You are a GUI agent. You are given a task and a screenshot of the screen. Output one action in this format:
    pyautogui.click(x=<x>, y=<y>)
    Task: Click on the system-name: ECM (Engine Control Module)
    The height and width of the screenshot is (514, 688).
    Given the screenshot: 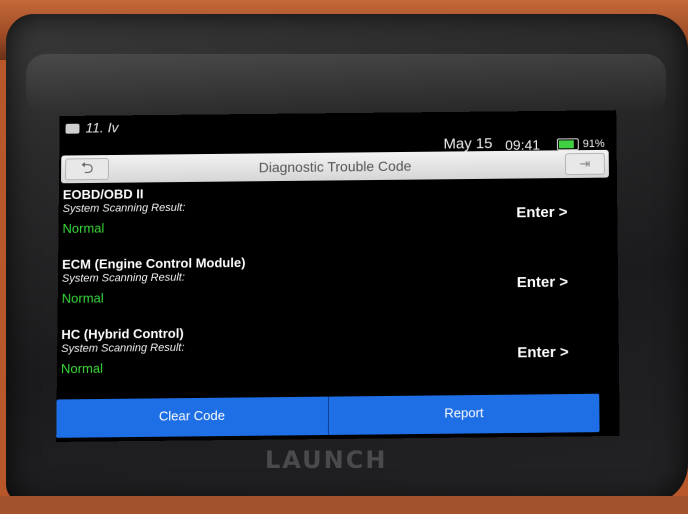 What is the action you would take?
    pyautogui.click(x=154, y=263)
    